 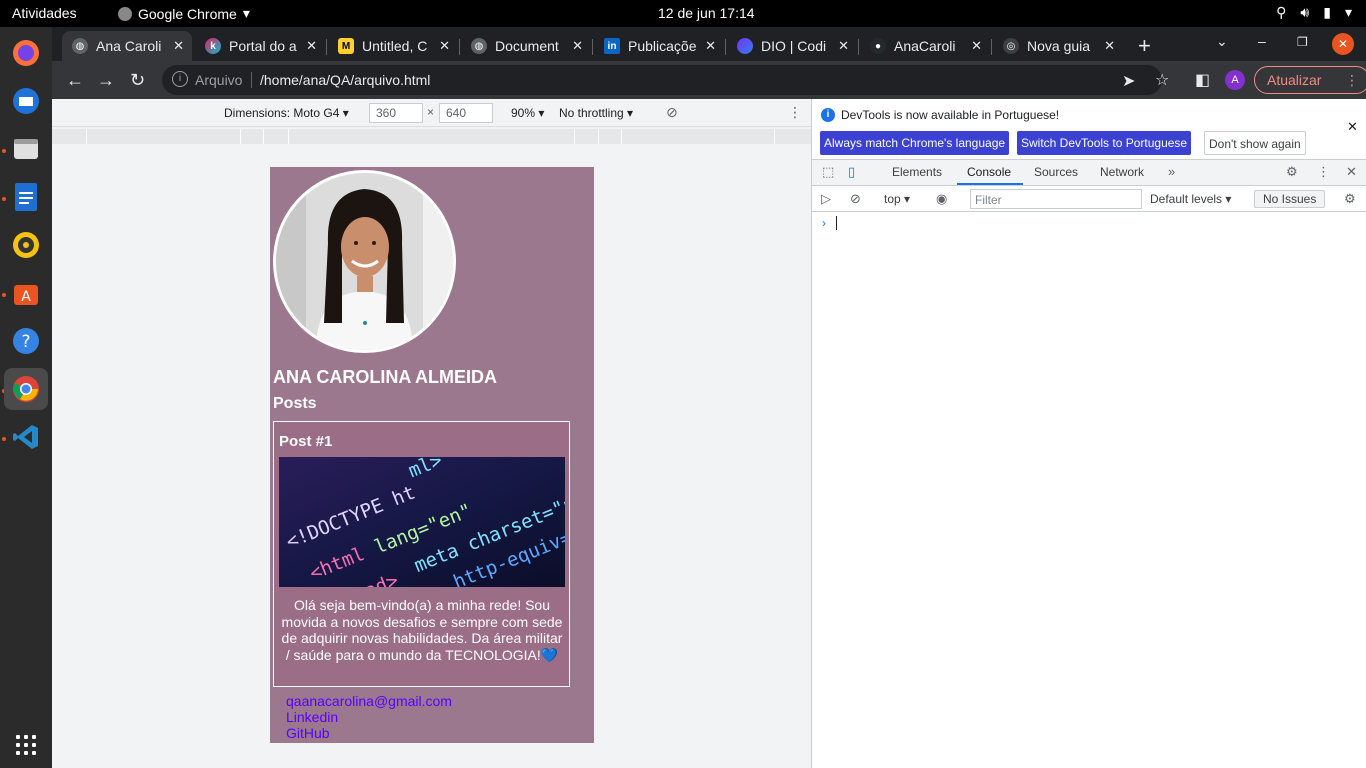 What do you see at coordinates (1056, 199) in the screenshot?
I see `filter-input: Filter` at bounding box center [1056, 199].